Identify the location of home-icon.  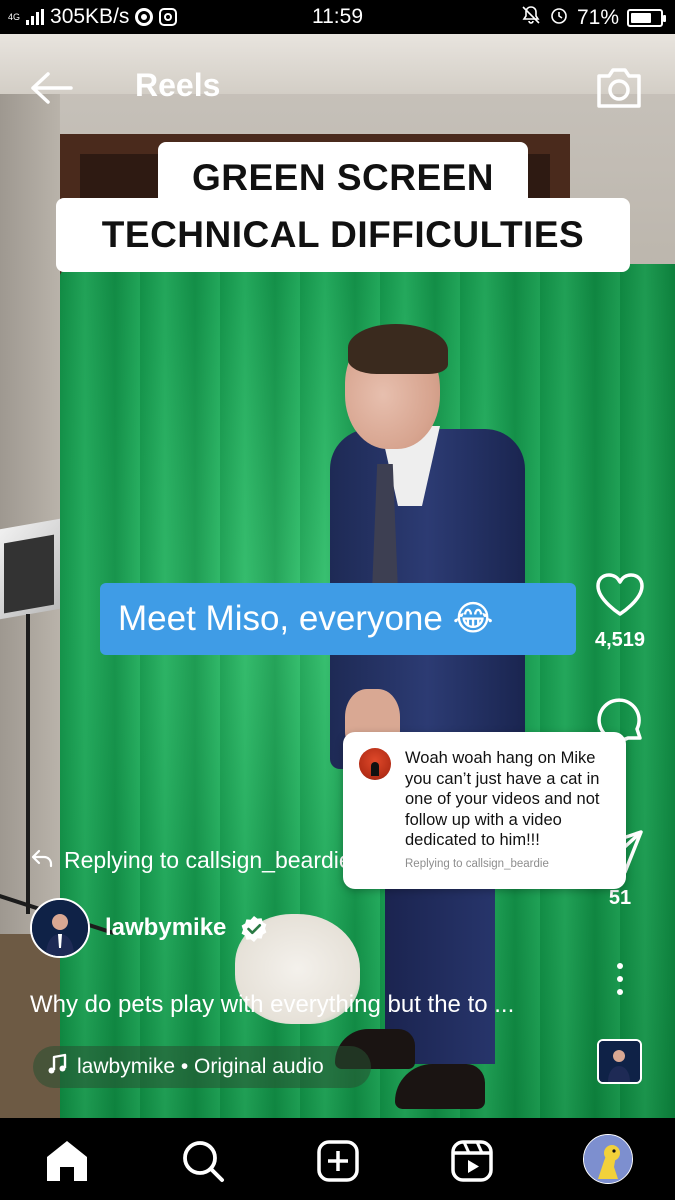
(67, 1161).